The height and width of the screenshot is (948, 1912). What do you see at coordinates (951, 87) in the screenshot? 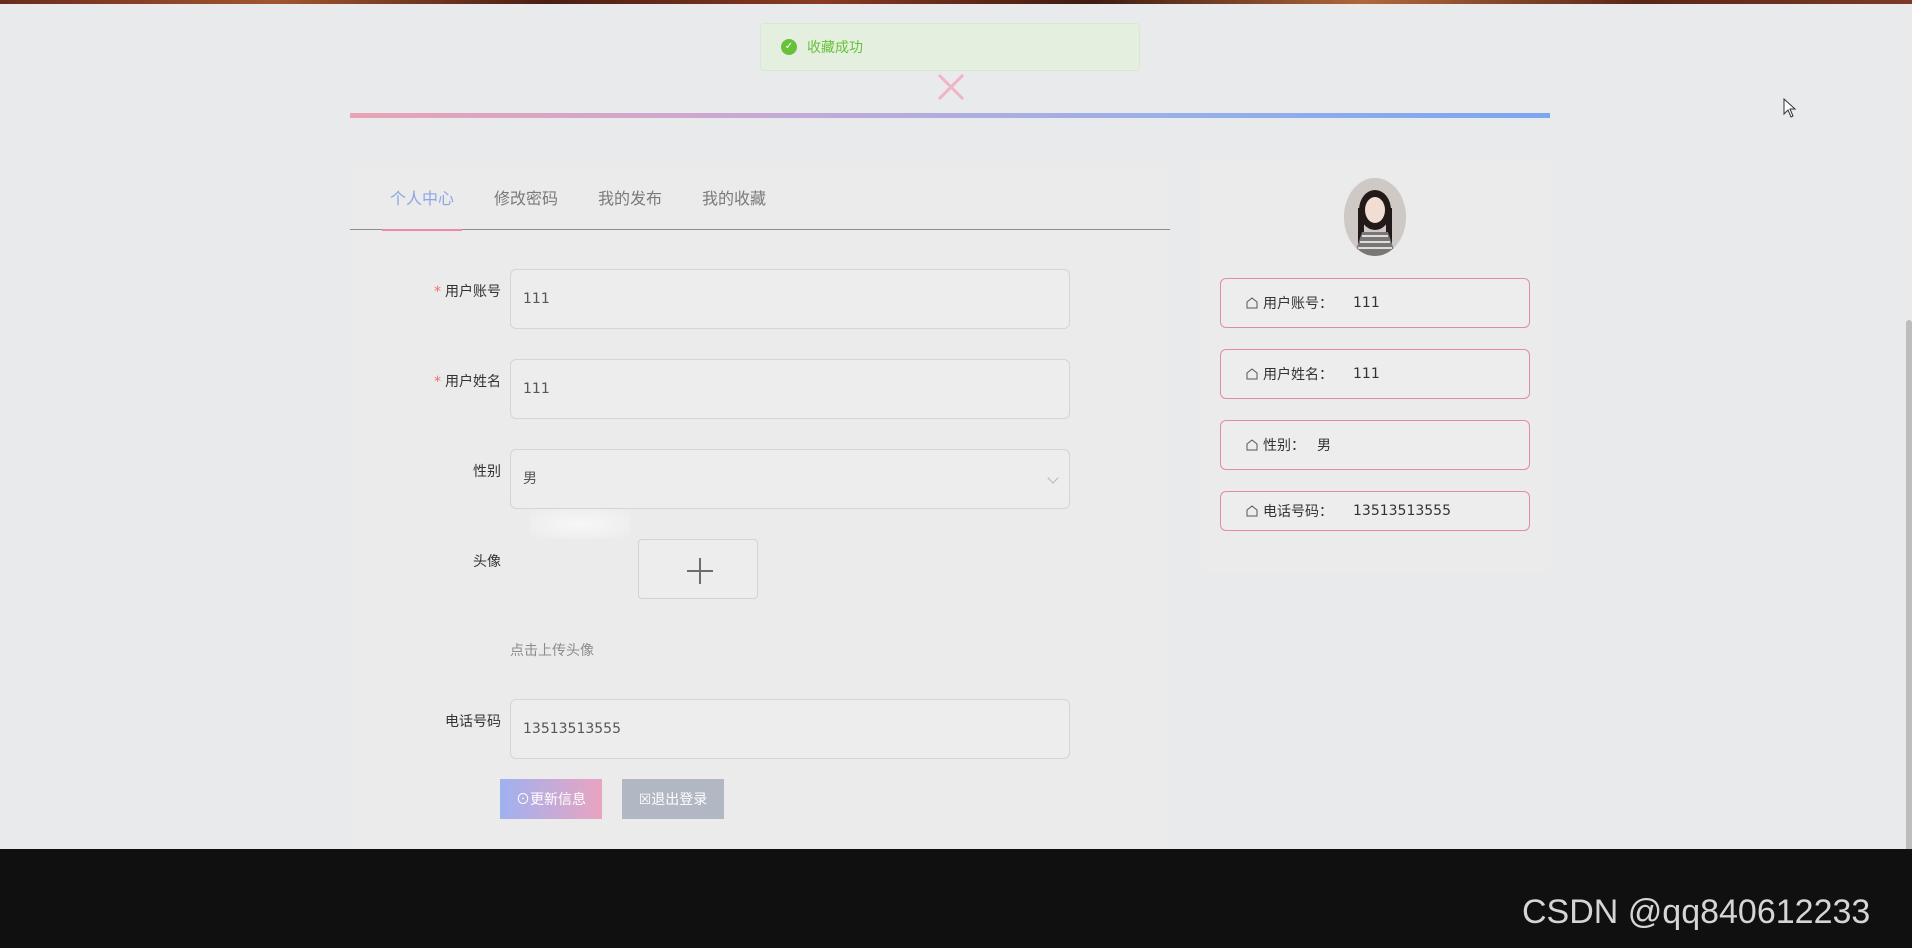
I see `close-icon` at bounding box center [951, 87].